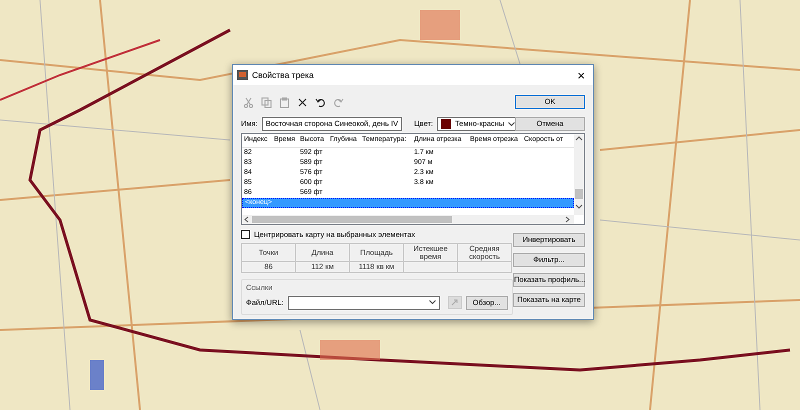  I want to click on go-button, so click(455, 302).